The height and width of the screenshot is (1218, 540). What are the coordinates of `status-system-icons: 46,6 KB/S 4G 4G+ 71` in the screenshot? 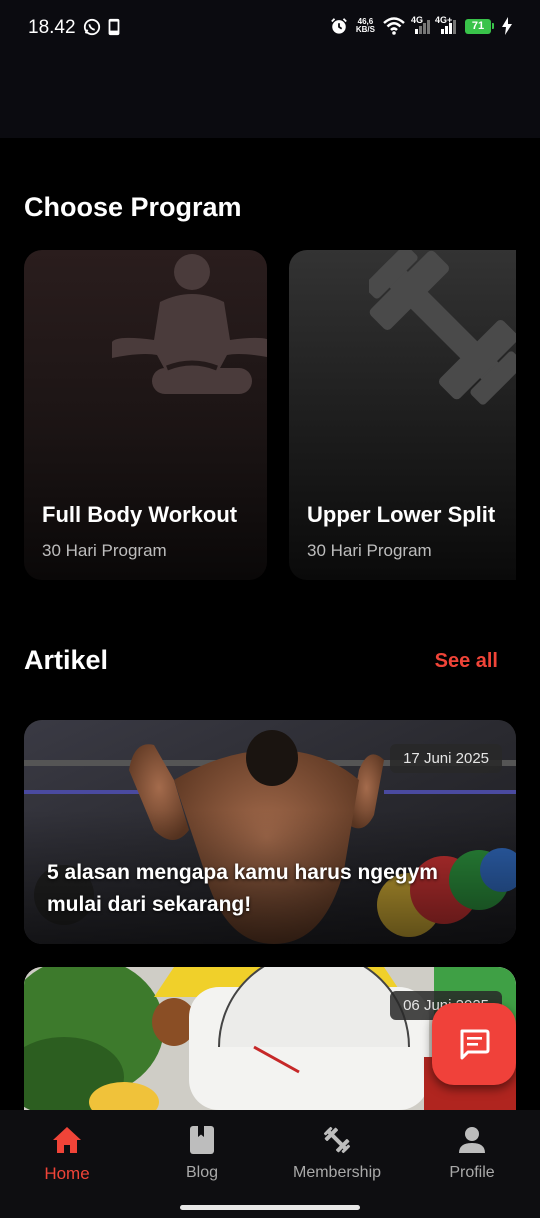 It's located at (421, 25).